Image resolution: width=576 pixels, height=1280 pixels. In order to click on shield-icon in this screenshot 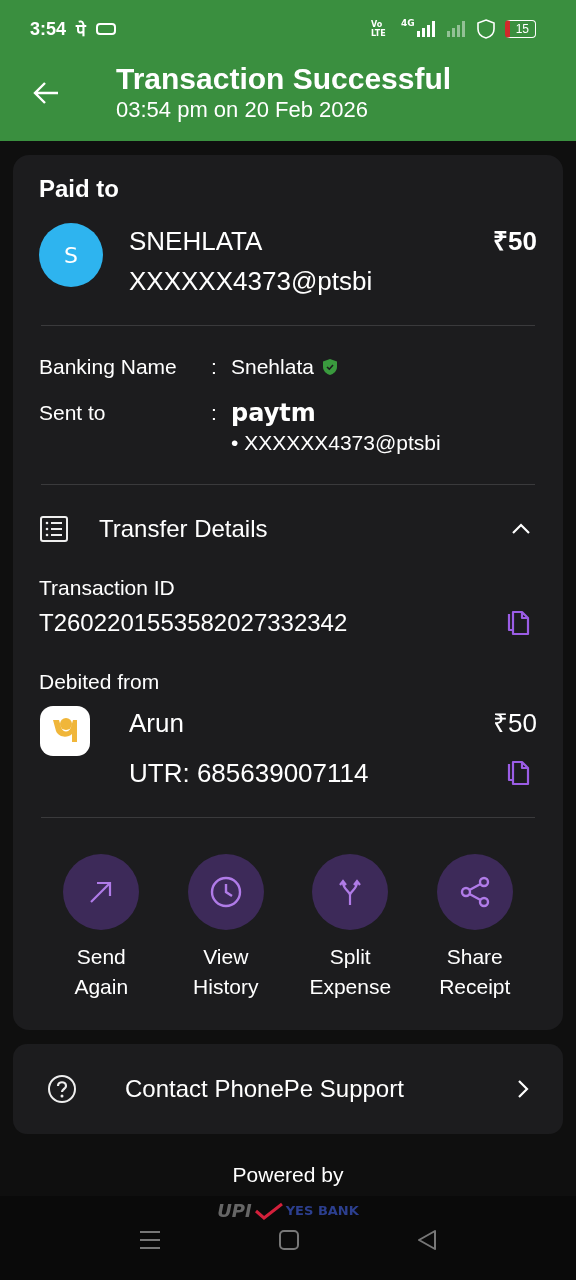, I will do `click(485, 29)`.